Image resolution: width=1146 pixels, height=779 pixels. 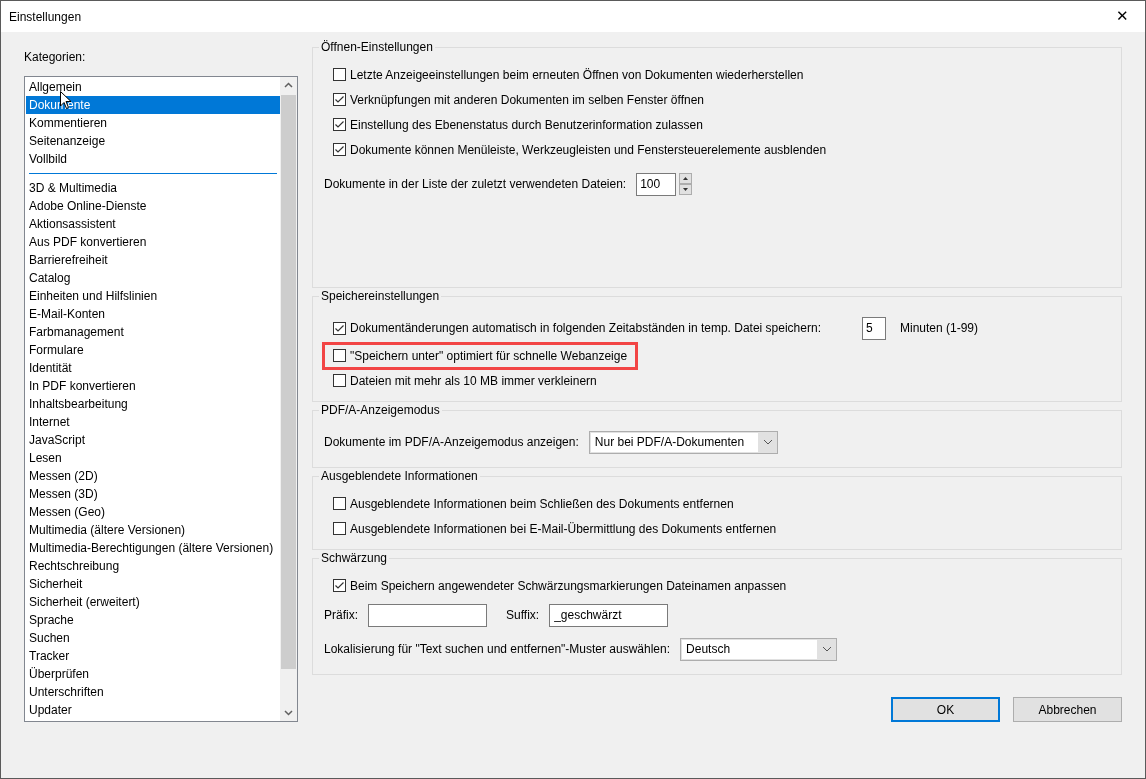 I want to click on checkbox-label: Beim Speichern angewendeter Schwärzungsmarkierungen Dateinamen anpassen, so click(x=568, y=586).